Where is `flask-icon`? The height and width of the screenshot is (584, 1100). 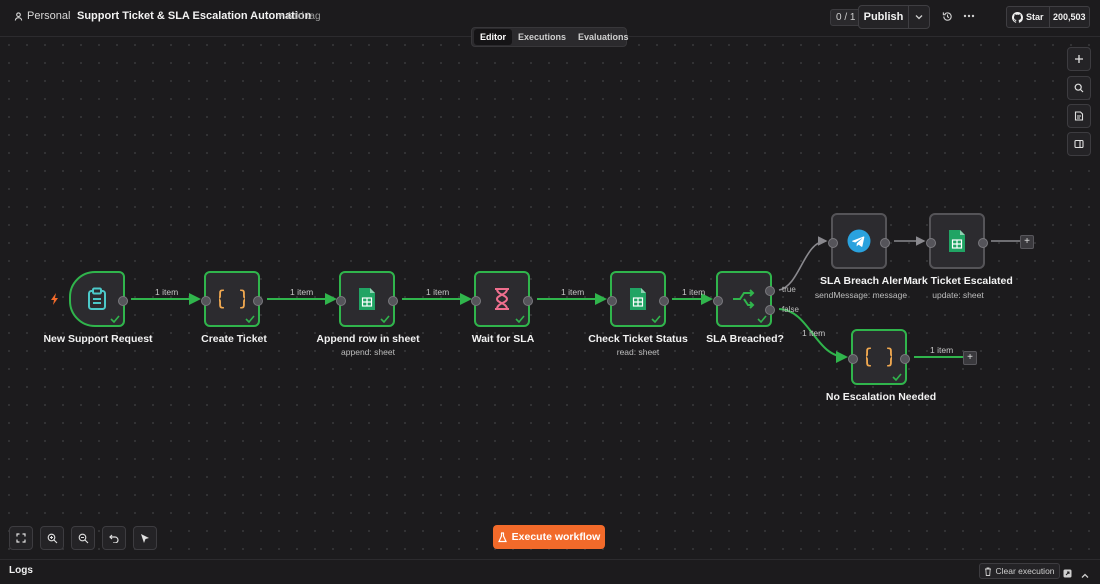
flask-icon is located at coordinates (502, 536).